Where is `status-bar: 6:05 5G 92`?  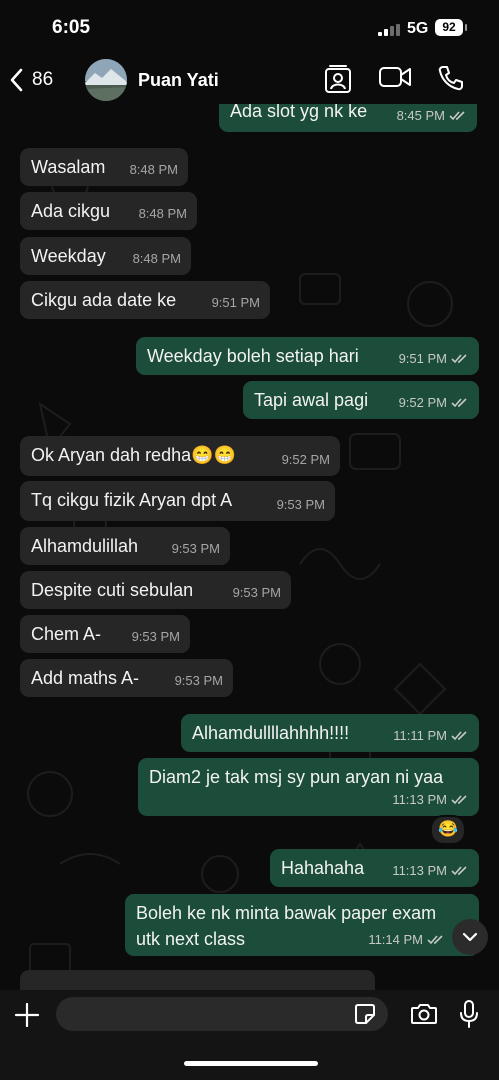
status-bar: 6:05 5G 92 is located at coordinates (249, 28).